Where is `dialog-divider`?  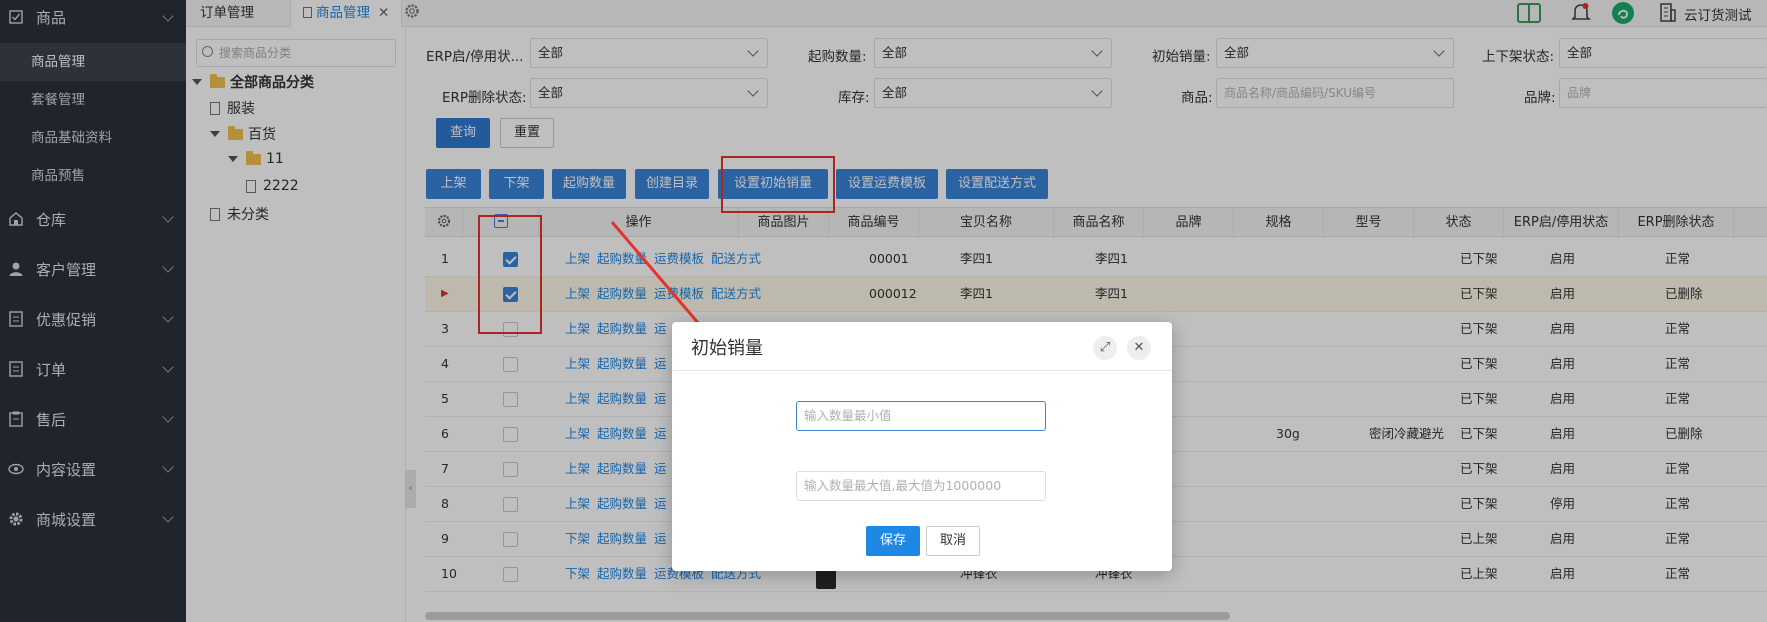 dialog-divider is located at coordinates (922, 370).